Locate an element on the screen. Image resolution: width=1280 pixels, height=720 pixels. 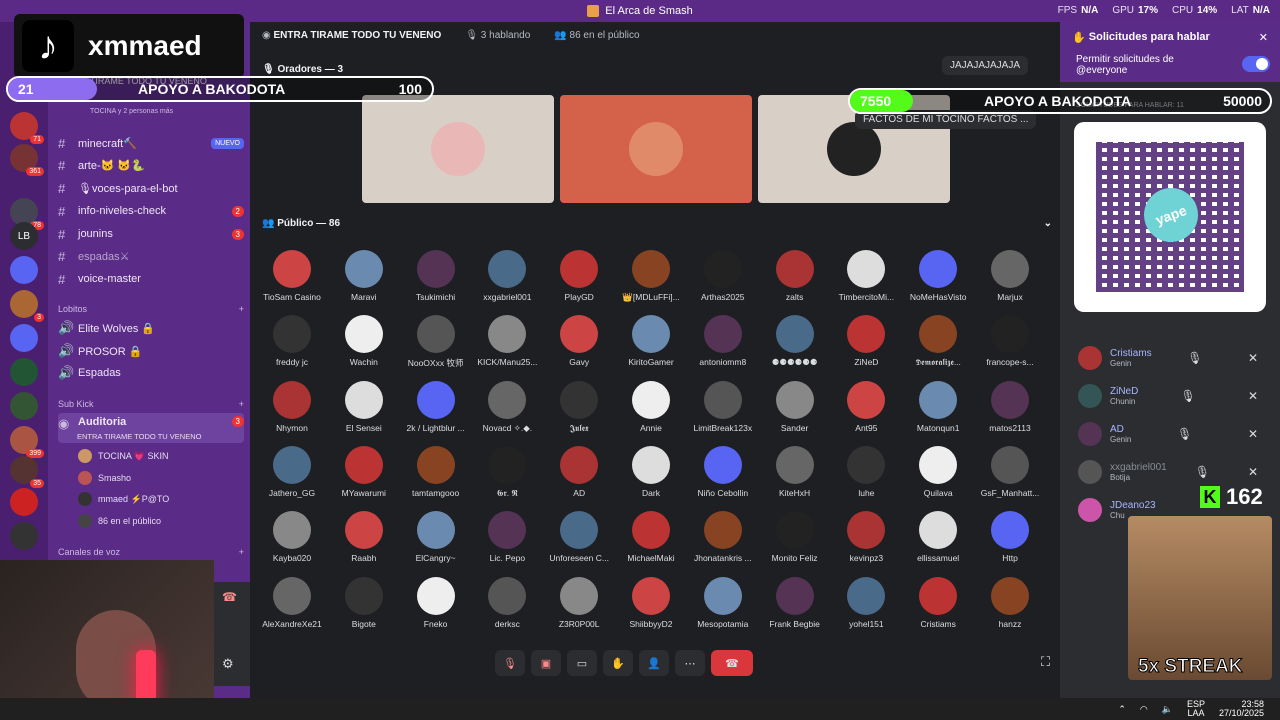
audience-member: Wachin is located at coordinates (364, 341).